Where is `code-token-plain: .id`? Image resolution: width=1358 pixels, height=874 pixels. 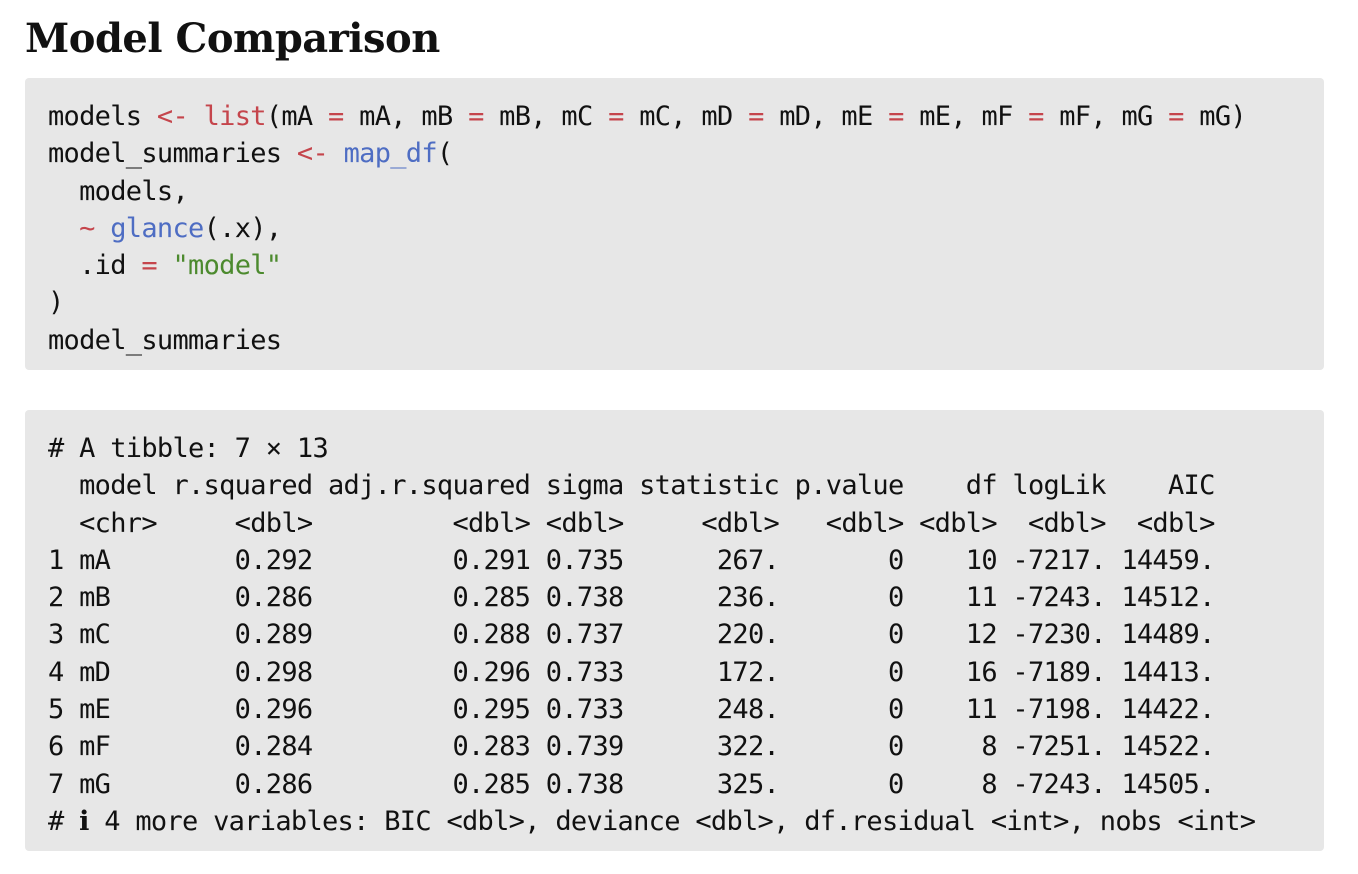
code-token-plain: .id is located at coordinates (95, 266).